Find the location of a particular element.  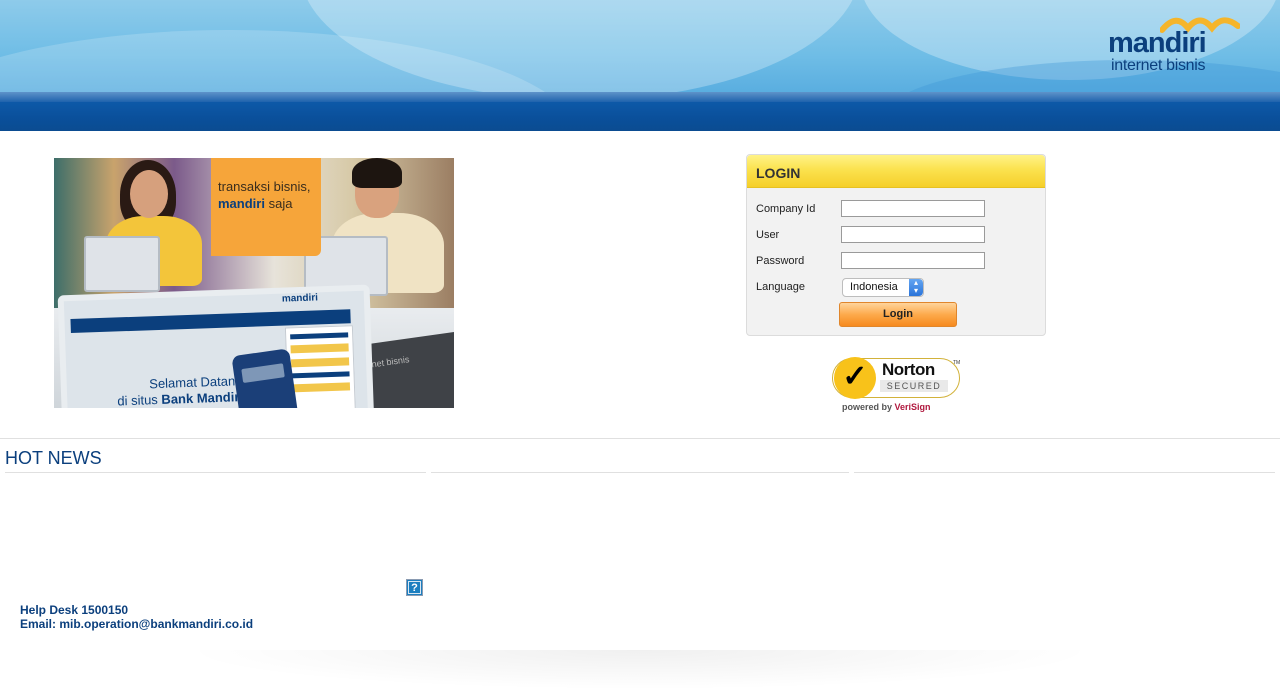

language-select: Indonesia ▴ ▾ is located at coordinates (883, 287).